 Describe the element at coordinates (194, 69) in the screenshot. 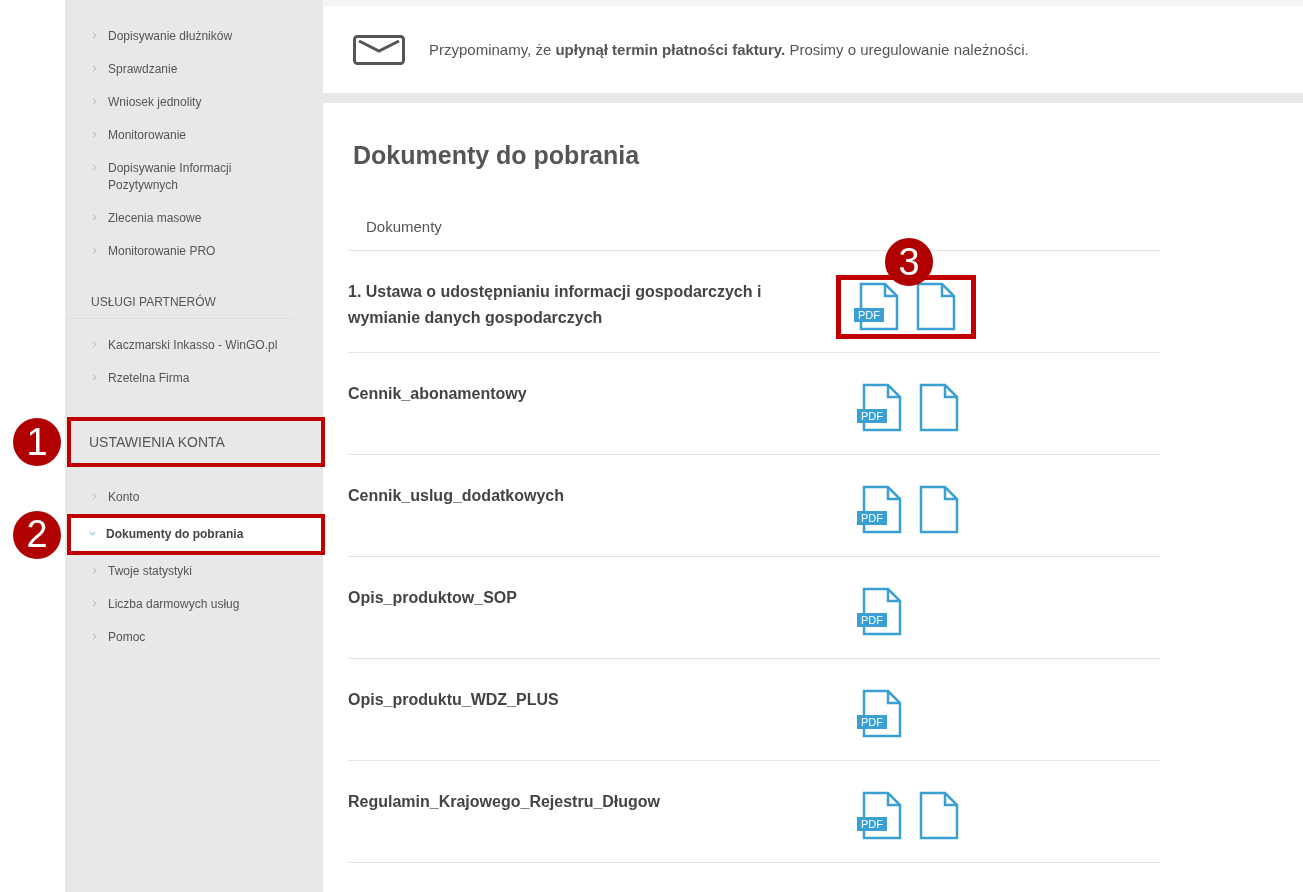

I see `sidebar-item: Sprawdzanie` at that location.